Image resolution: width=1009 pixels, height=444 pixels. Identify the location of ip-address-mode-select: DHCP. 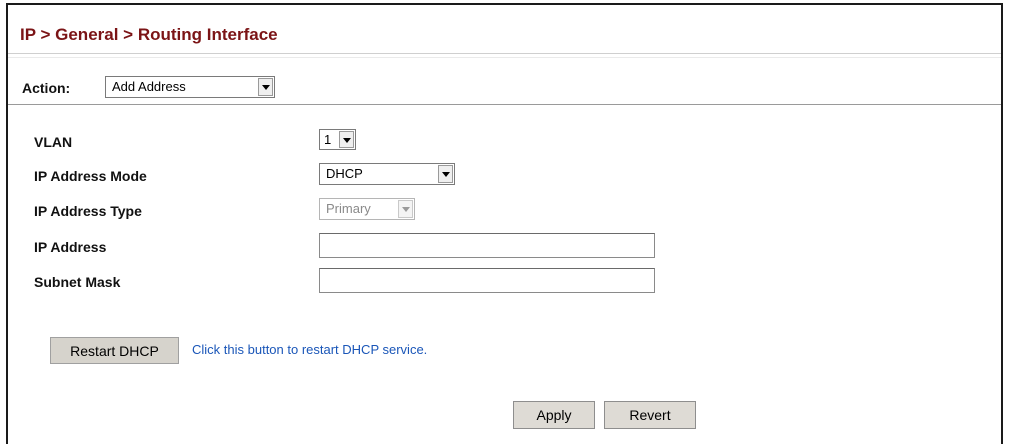
(387, 174).